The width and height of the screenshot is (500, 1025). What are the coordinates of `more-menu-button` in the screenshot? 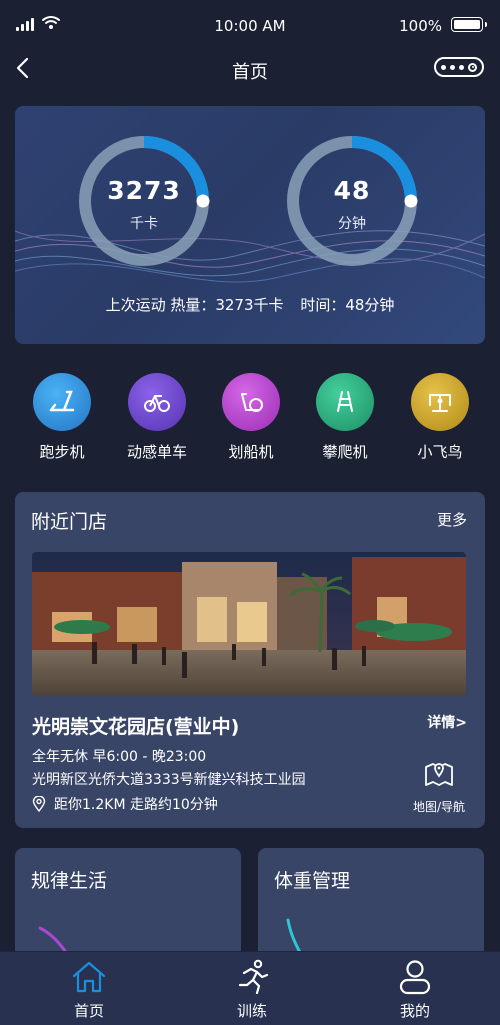 It's located at (459, 67).